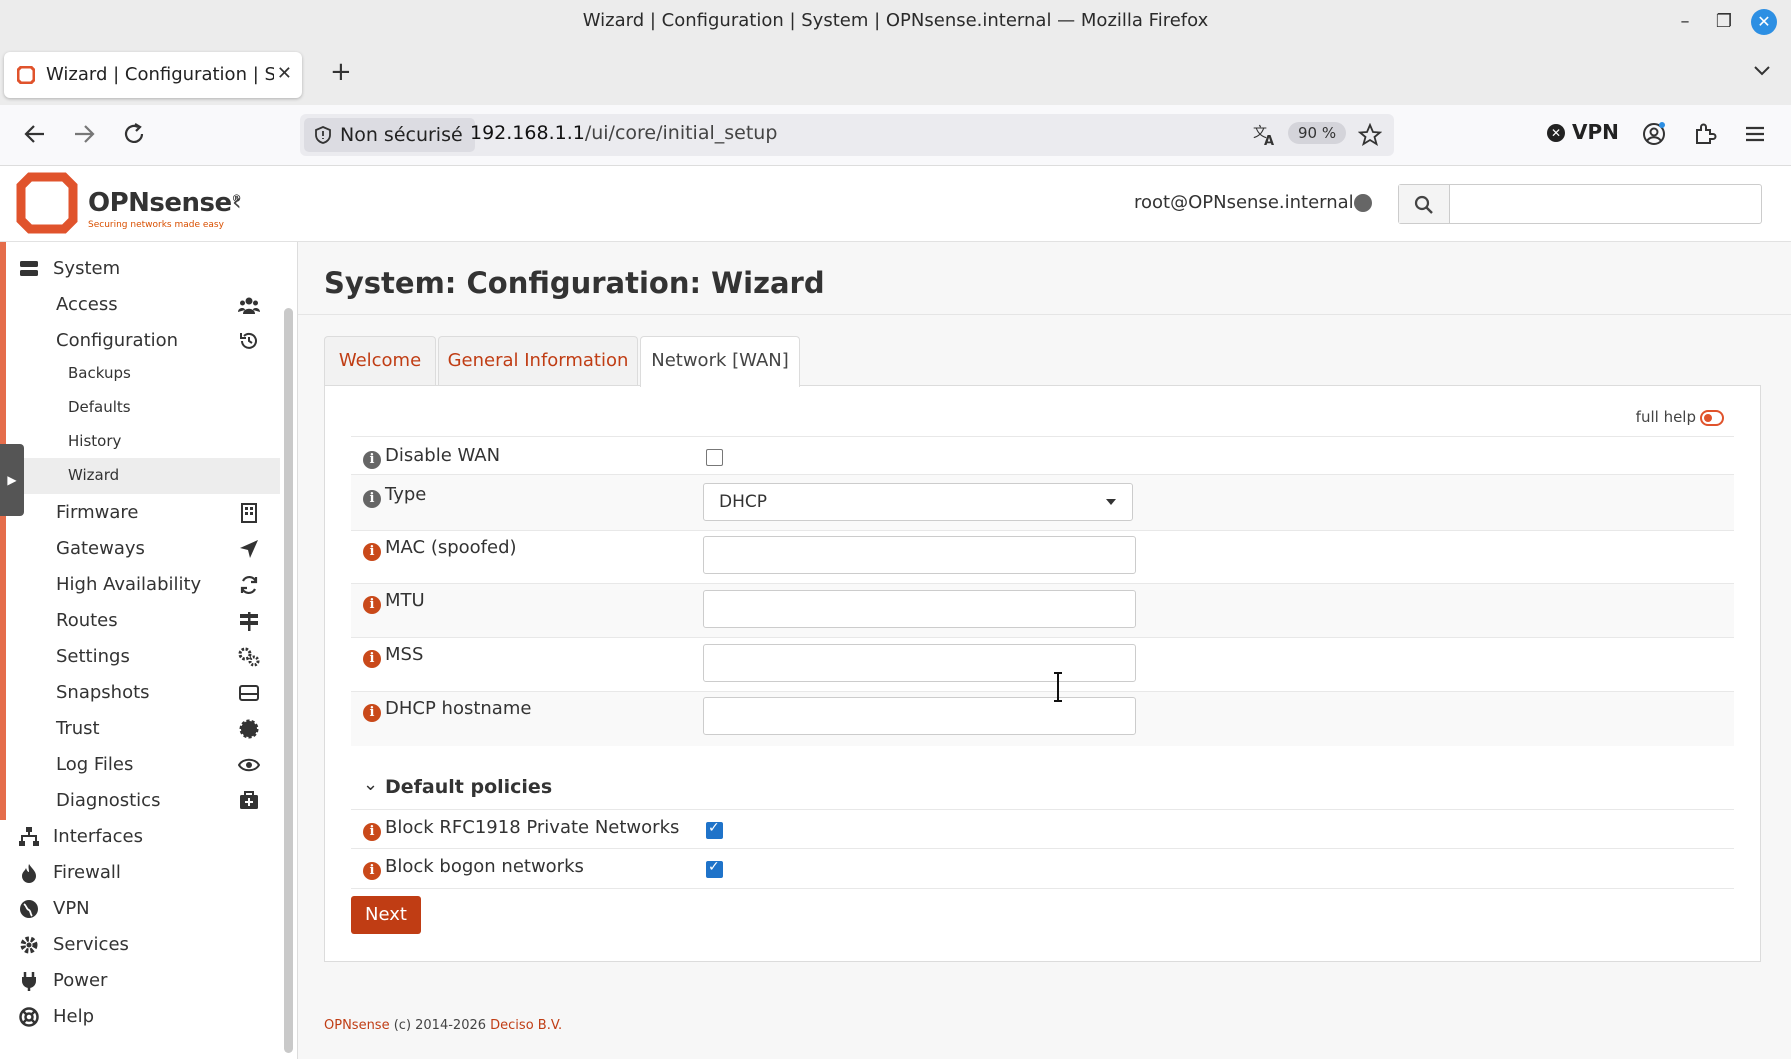  Describe the element at coordinates (144, 408) in the screenshot. I see `sidebar-item-defaults: Defaults` at that location.